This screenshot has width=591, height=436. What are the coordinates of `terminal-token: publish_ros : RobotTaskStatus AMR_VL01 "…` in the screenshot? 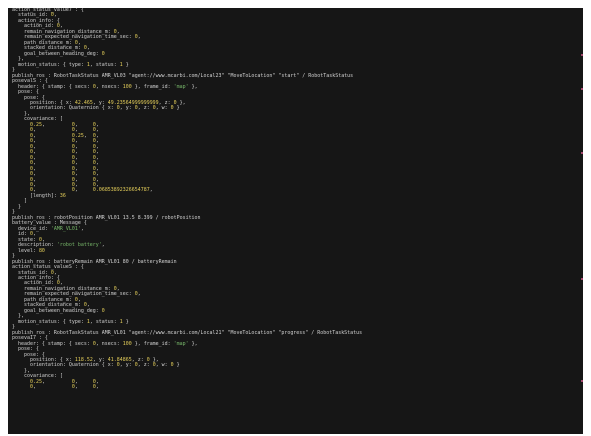 It's located at (187, 332).